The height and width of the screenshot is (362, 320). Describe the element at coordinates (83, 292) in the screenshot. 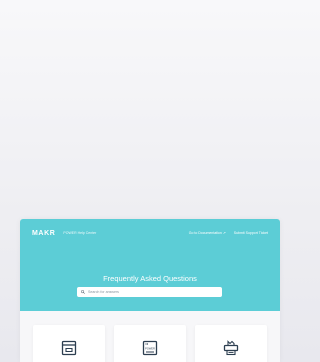

I see `search-icon` at that location.